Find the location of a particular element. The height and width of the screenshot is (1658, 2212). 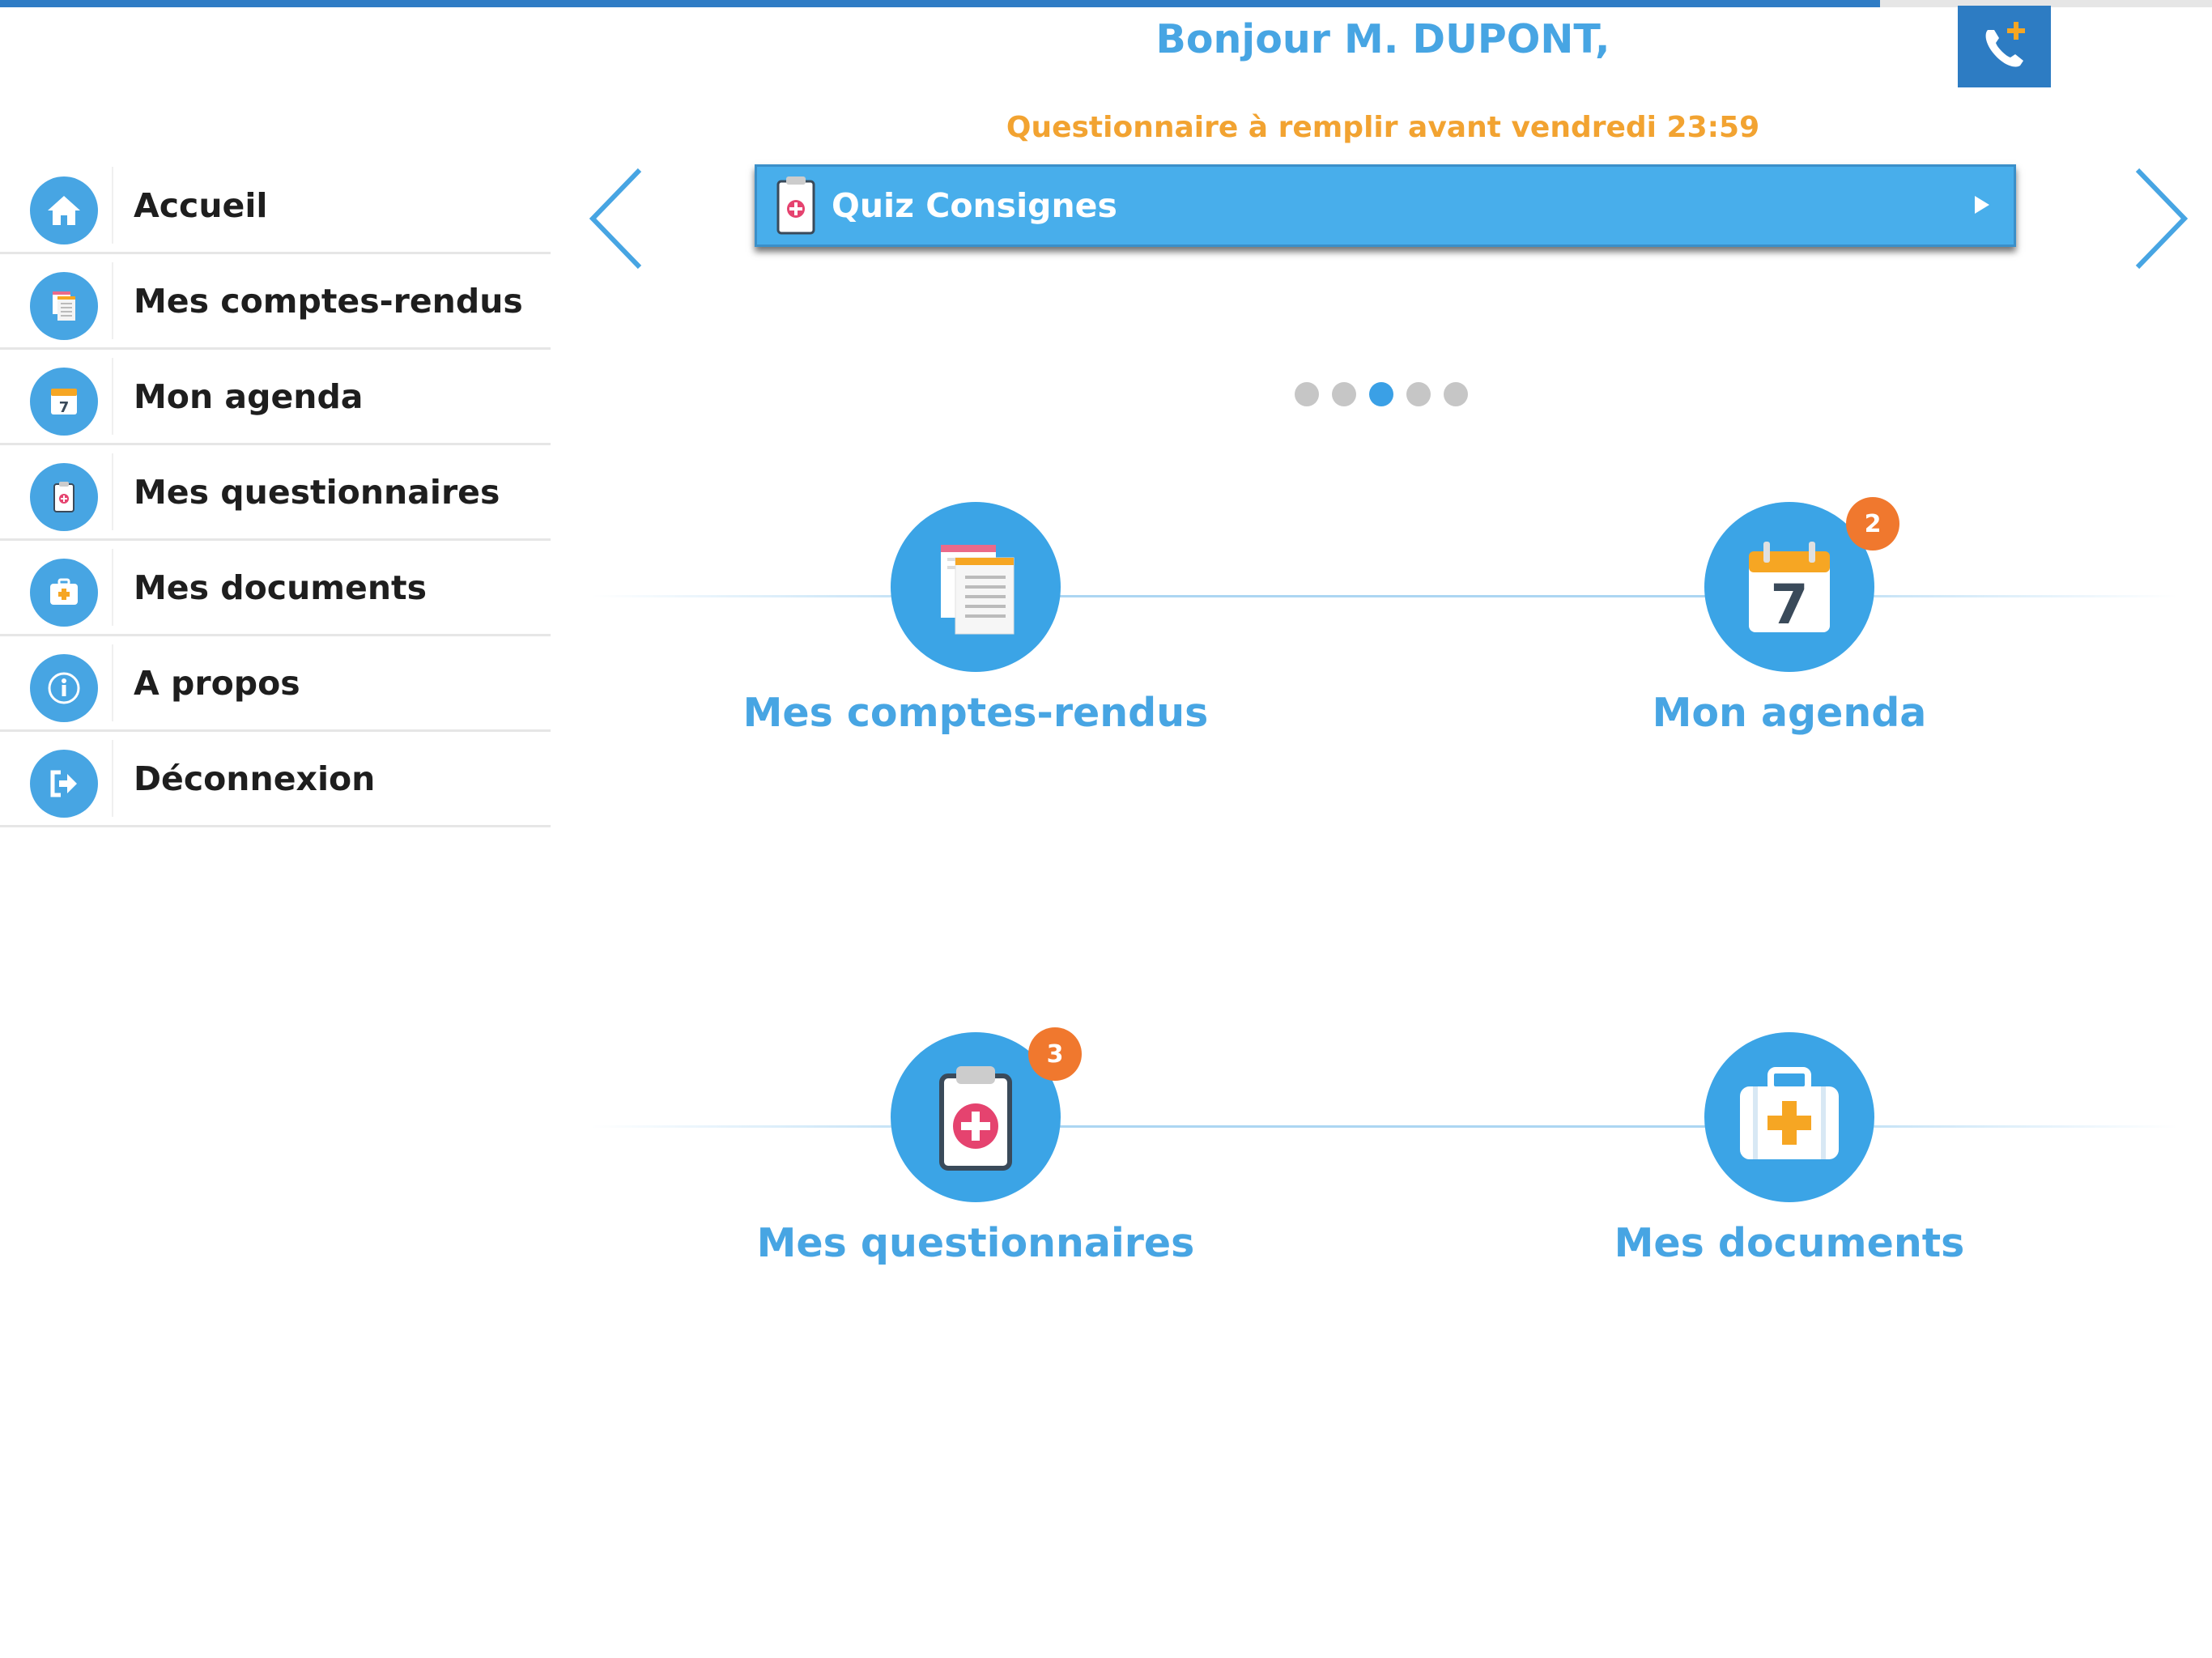

home-icon is located at coordinates (64, 210).